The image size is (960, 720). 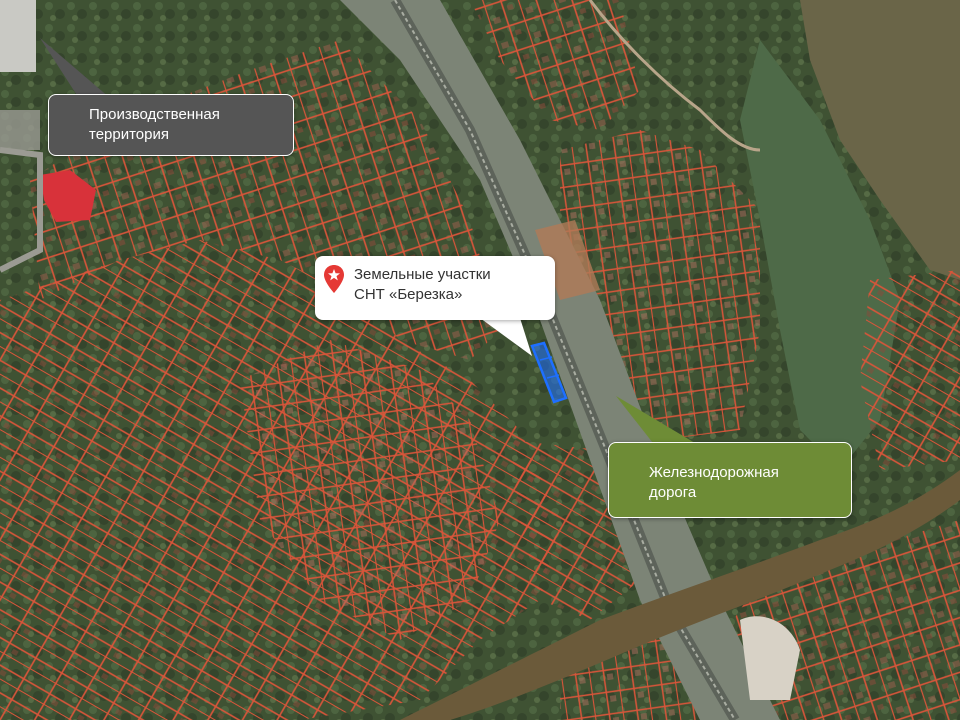 I want to click on industrial-label-line1: Производственная, so click(x=154, y=114).